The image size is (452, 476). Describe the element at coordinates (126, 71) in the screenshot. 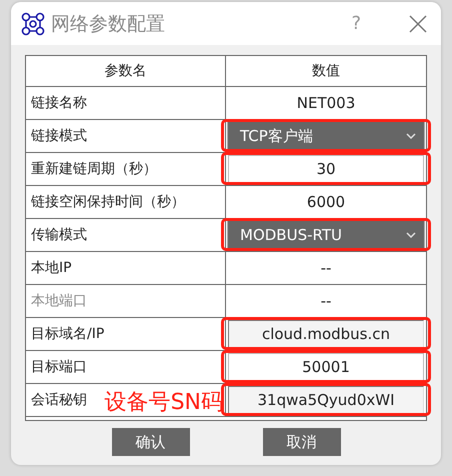

I see `column-header: 参数名` at that location.